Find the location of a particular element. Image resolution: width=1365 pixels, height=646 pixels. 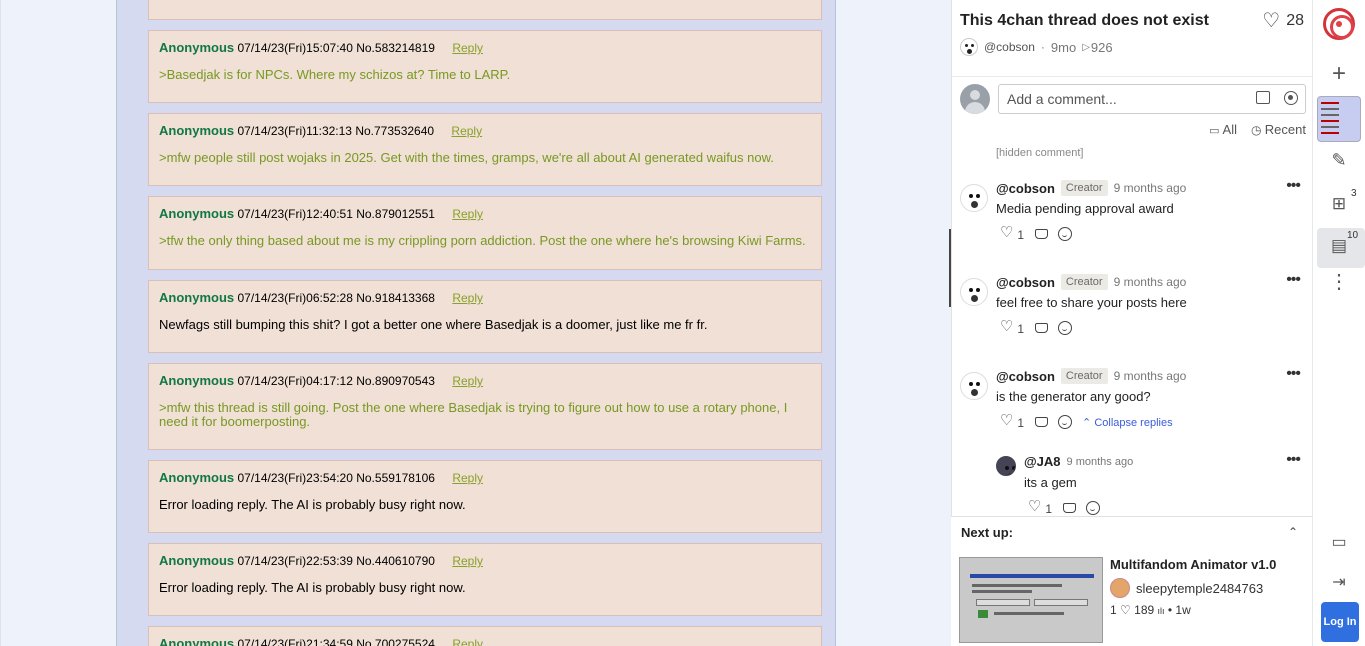

post-number: No.583214819 is located at coordinates (395, 48).